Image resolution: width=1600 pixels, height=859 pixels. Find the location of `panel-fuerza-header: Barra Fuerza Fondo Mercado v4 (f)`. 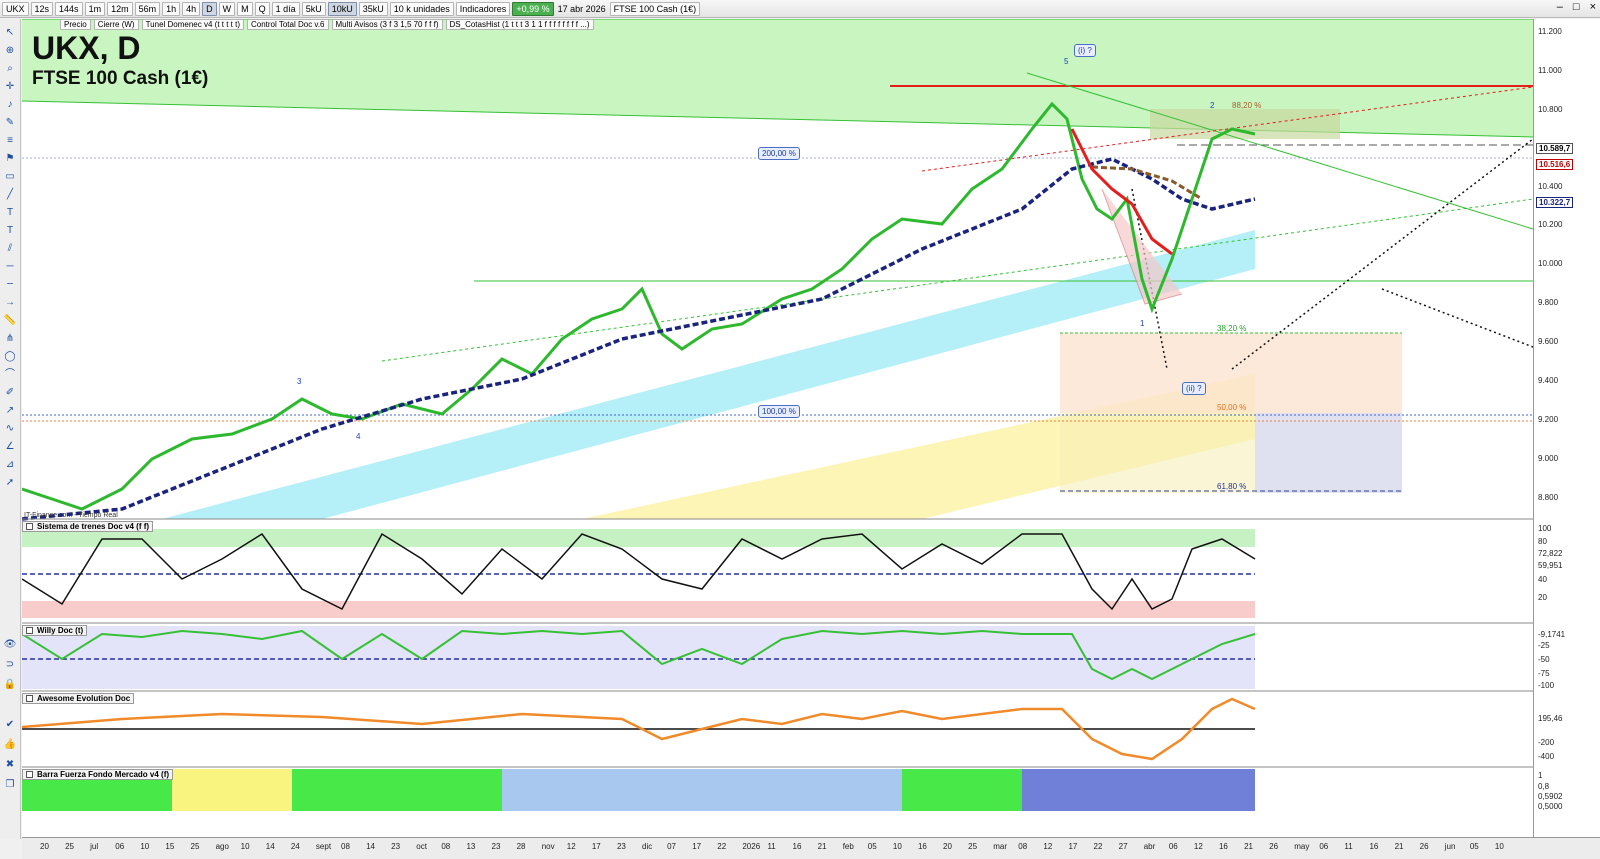

panel-fuerza-header: Barra Fuerza Fondo Mercado v4 (f) is located at coordinates (98, 774).